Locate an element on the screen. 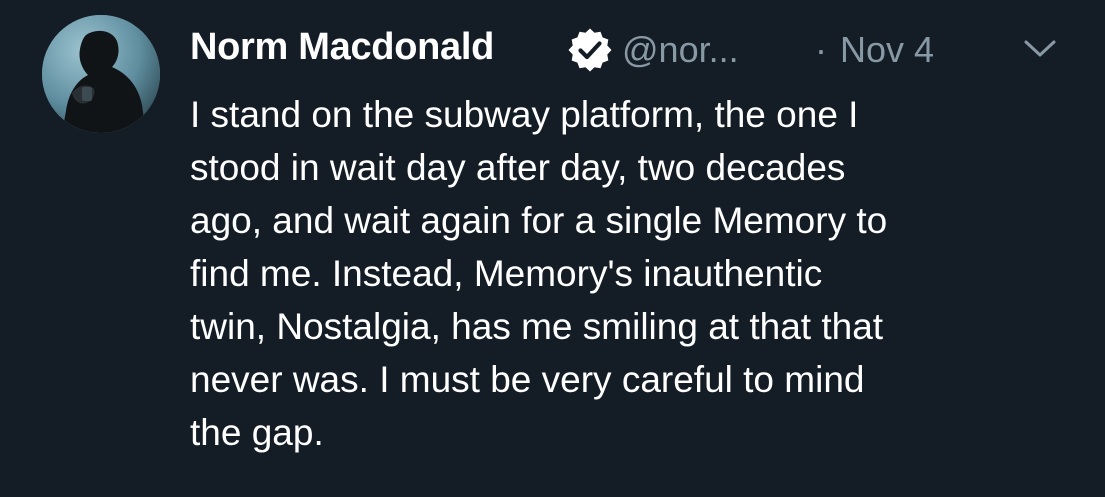 This screenshot has width=1105, height=497. tweet-text-line: the gap. is located at coordinates (257, 432).